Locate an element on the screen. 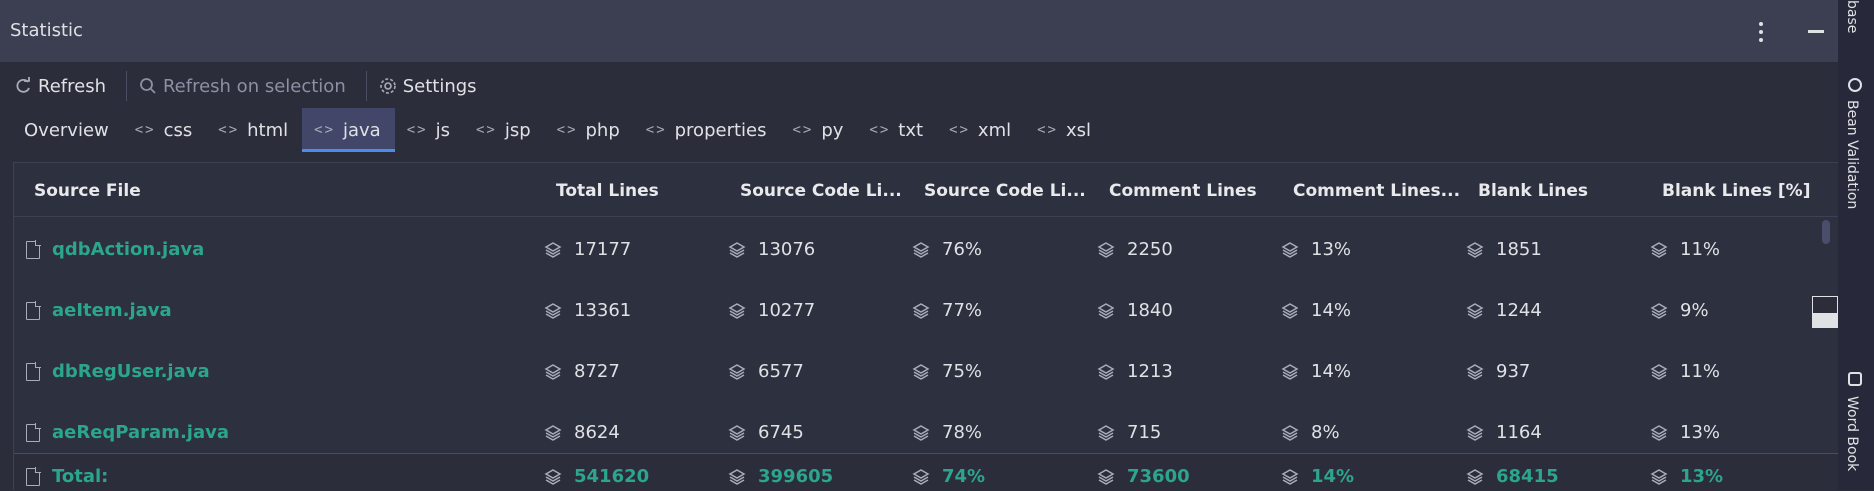 The image size is (1874, 491). refresh-on-selection-button: Refresh on selection is located at coordinates (246, 86).